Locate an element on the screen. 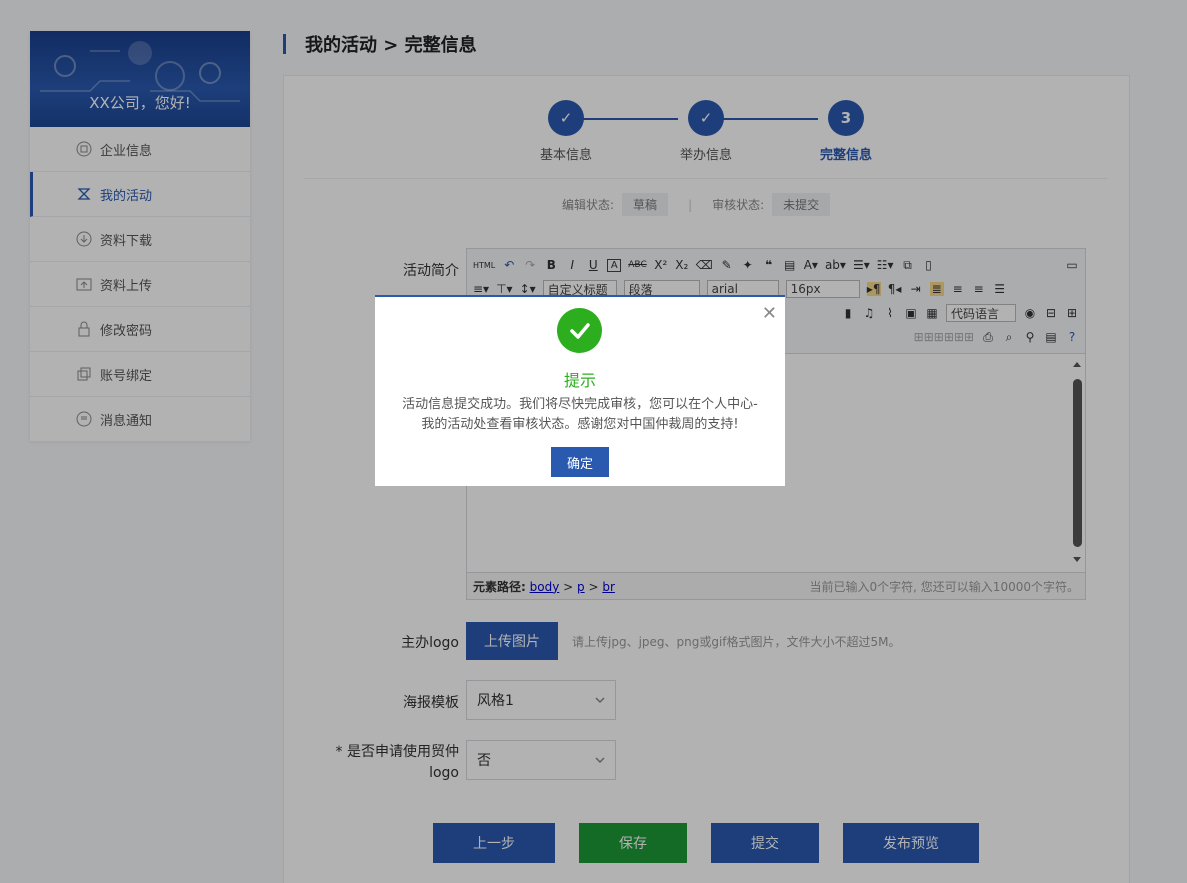  dialog-message-line2: 我的活动处查看审核状态。感谢您对中国仲裁周的支持! is located at coordinates (580, 424).